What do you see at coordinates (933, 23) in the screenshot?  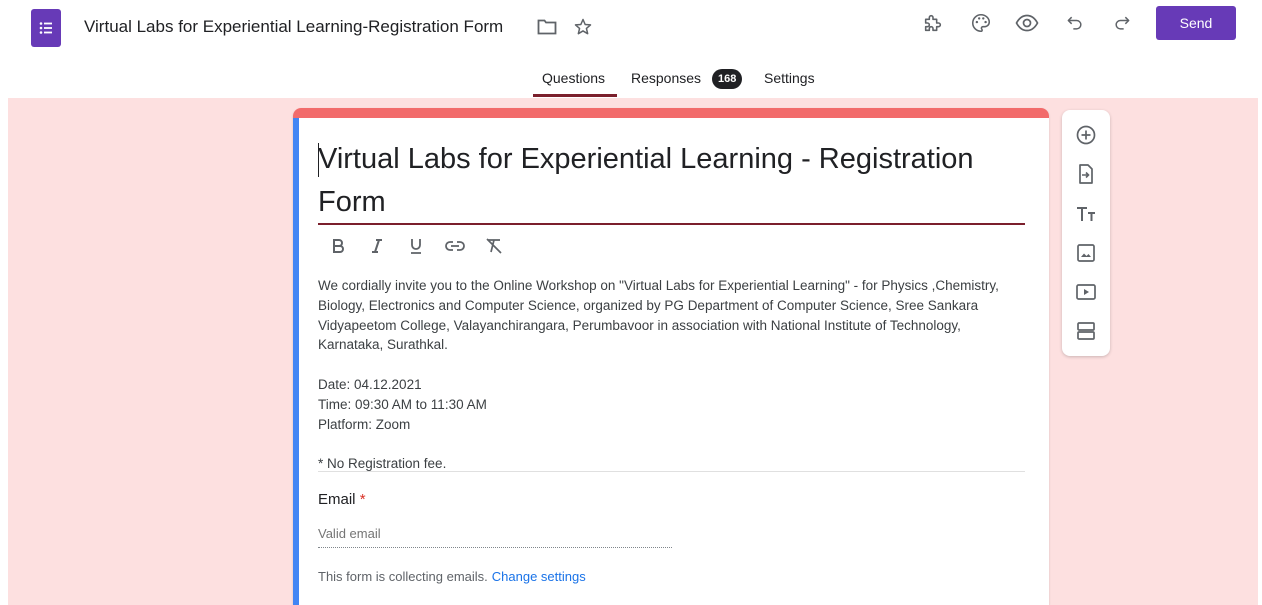 I see `addon-icon` at bounding box center [933, 23].